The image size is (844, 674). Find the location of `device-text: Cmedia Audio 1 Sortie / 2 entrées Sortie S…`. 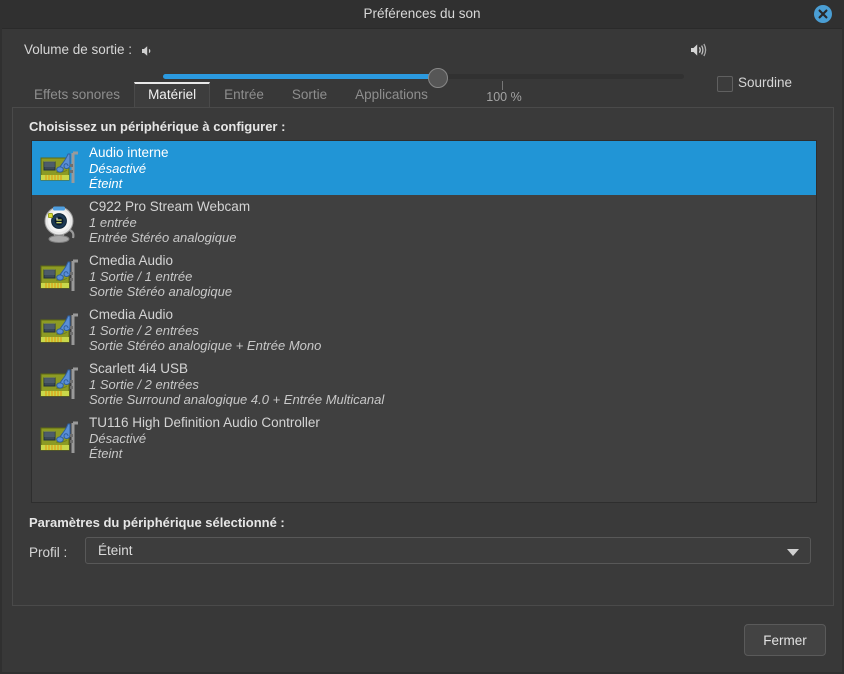

device-text: Cmedia Audio 1 Sortie / 2 entrées Sortie S… is located at coordinates (205, 330).